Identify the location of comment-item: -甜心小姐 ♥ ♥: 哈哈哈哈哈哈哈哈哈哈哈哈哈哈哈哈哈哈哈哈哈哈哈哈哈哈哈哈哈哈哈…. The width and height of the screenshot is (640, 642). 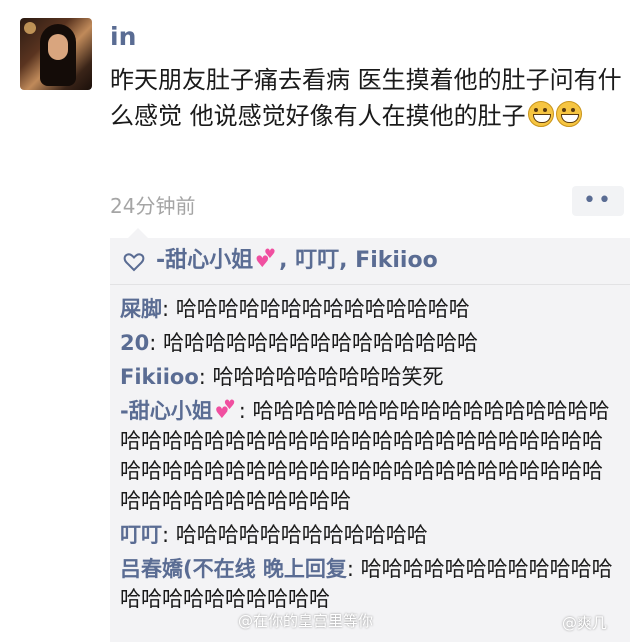
(370, 456).